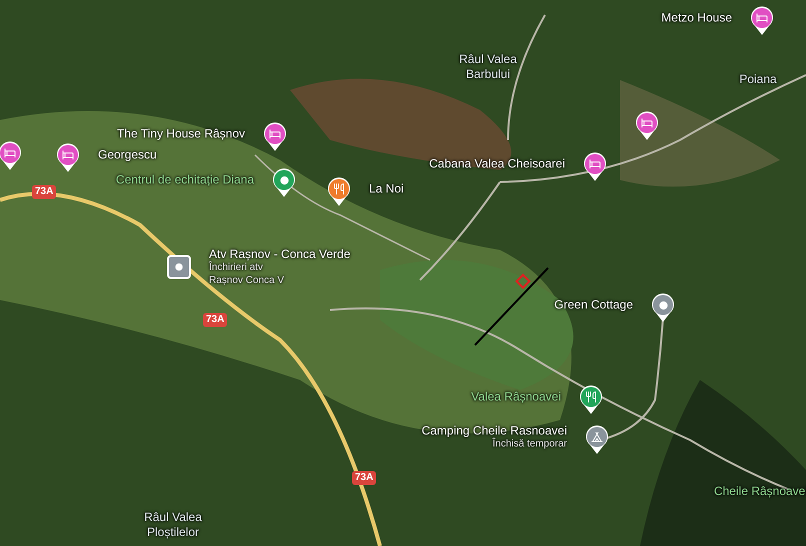 This screenshot has height=546, width=806. Describe the element at coordinates (180, 134) in the screenshot. I see `place-label: The Tiny House Râșnov` at that location.